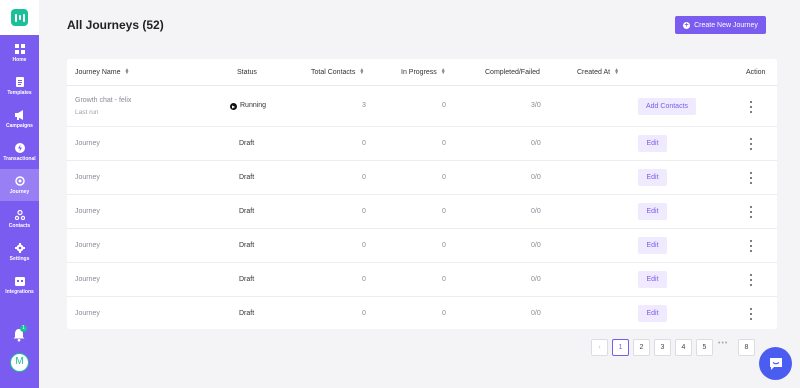 This screenshot has height=388, width=800. I want to click on column-header-status: Status, so click(247, 72).